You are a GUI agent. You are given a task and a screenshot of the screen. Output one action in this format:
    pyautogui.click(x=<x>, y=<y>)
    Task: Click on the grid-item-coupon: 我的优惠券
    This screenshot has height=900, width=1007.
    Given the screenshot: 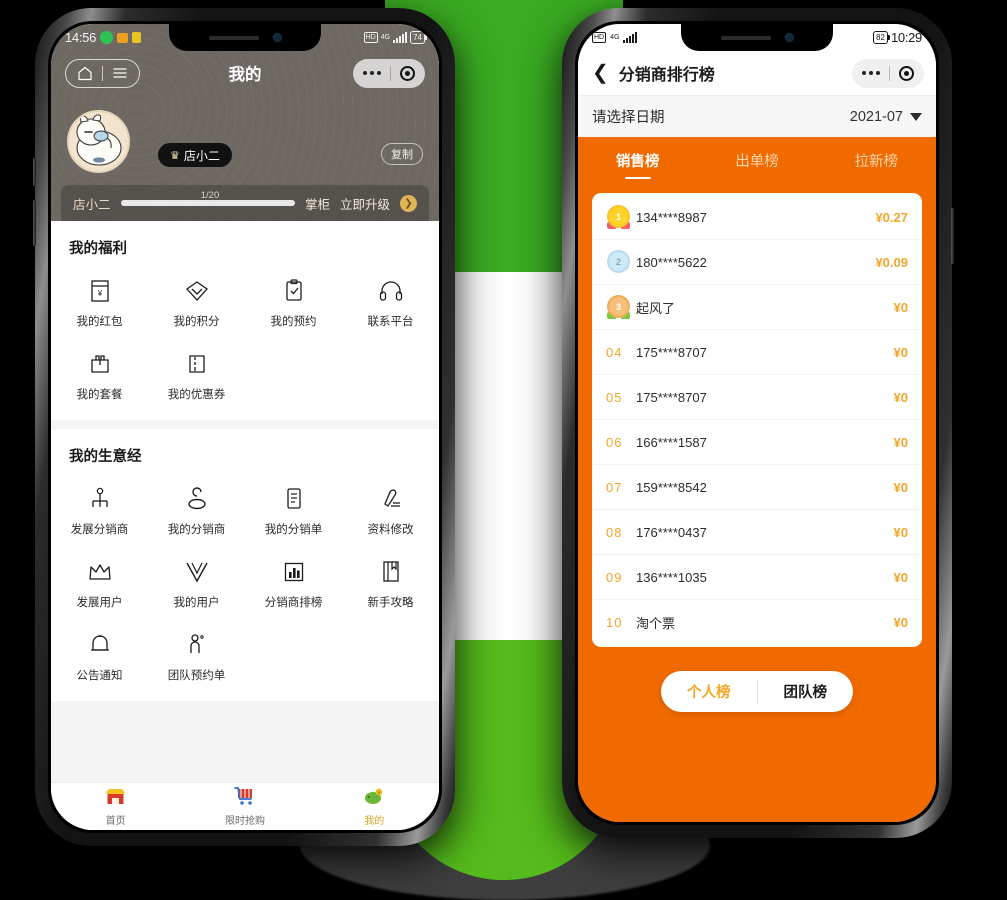 What is the action you would take?
    pyautogui.click(x=196, y=373)
    